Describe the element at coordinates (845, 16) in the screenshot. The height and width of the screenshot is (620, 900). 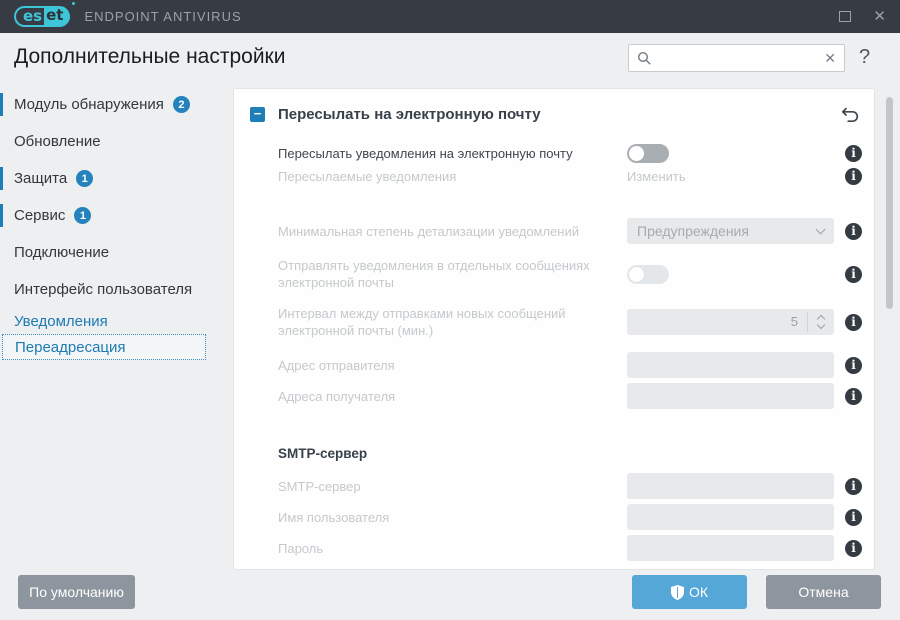
I see `maximize-icon` at that location.